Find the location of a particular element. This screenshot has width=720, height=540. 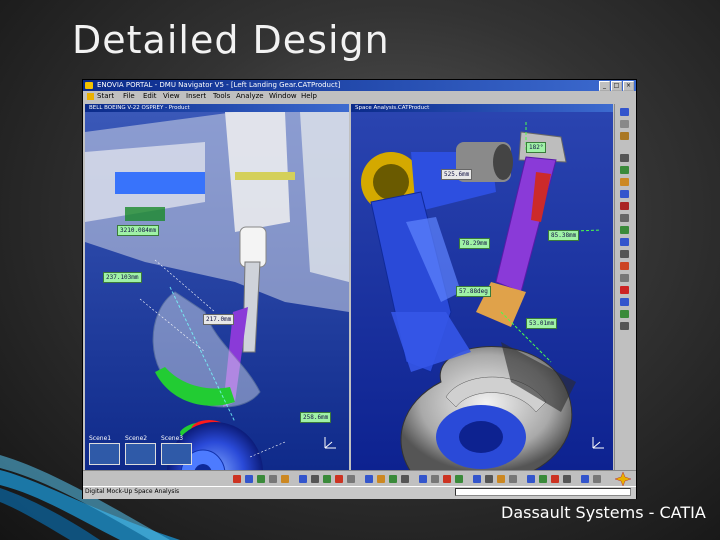

catia-logo-icon is located at coordinates (90, 96).